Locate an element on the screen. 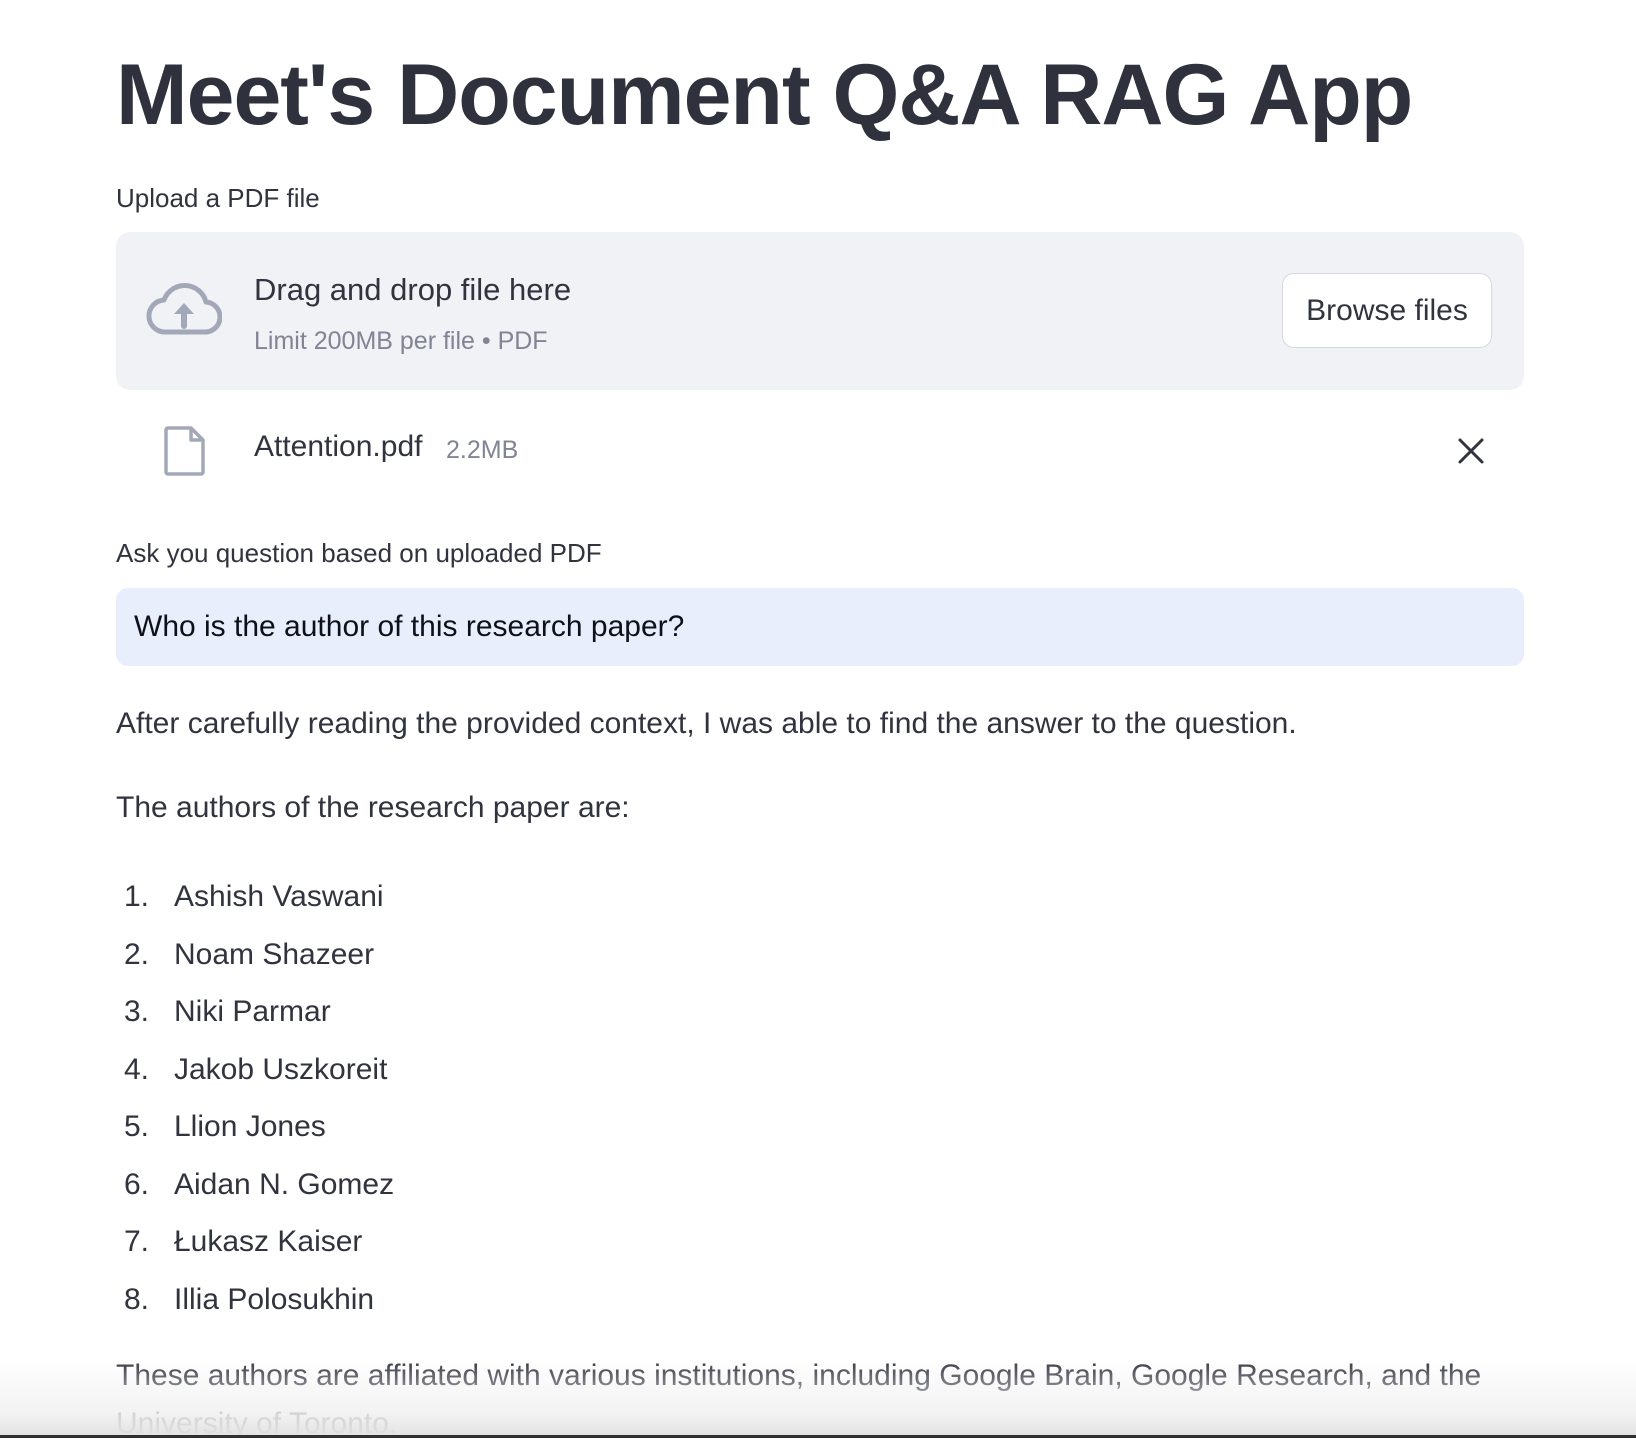  list-number: 2. is located at coordinates (137, 954).